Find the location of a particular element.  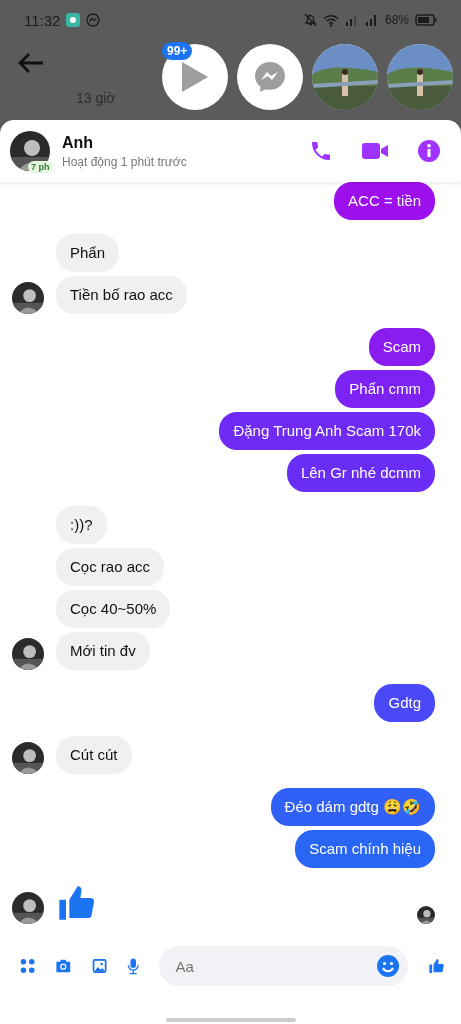

wifi-icon is located at coordinates (330, 20).